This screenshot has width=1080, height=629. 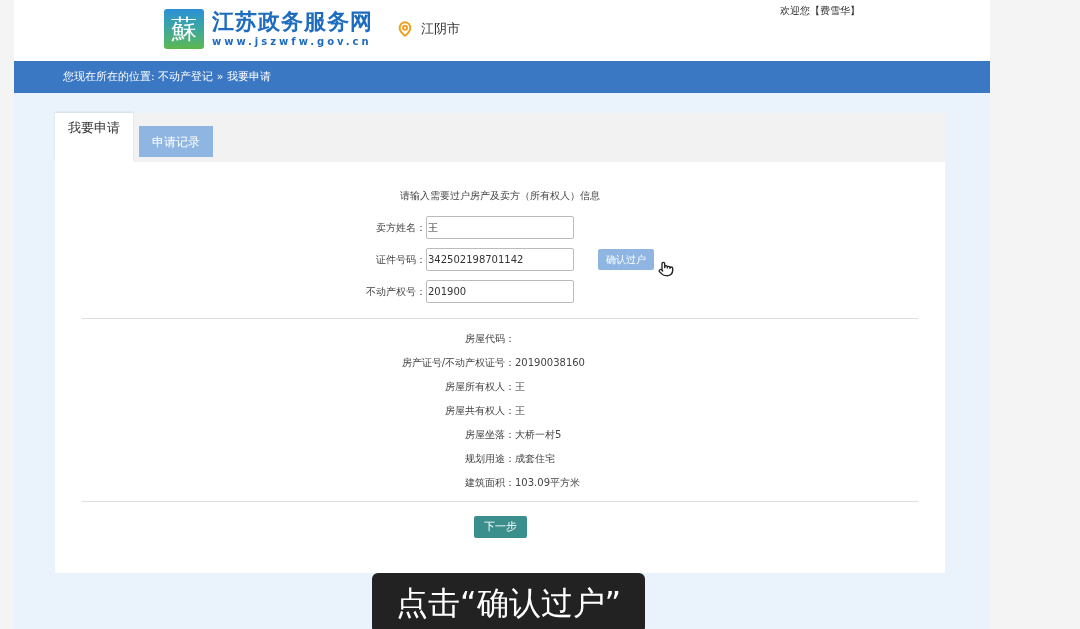 I want to click on detail-value: 成套住宅, so click(x=535, y=458).